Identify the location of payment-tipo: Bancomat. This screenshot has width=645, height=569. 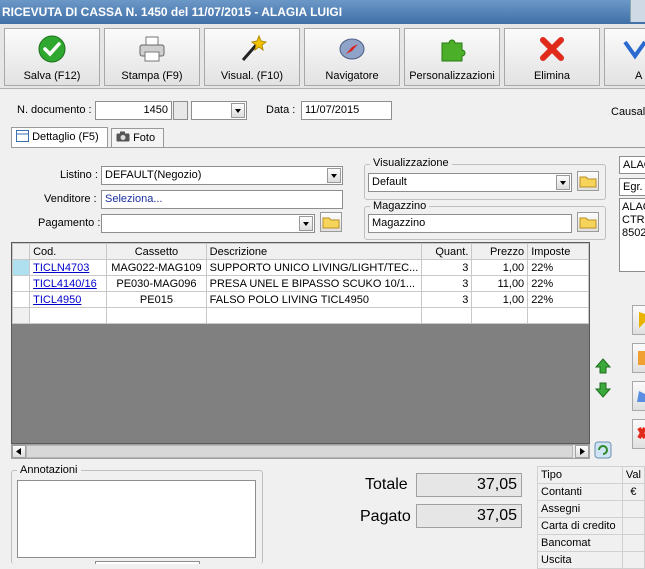
(580, 543).